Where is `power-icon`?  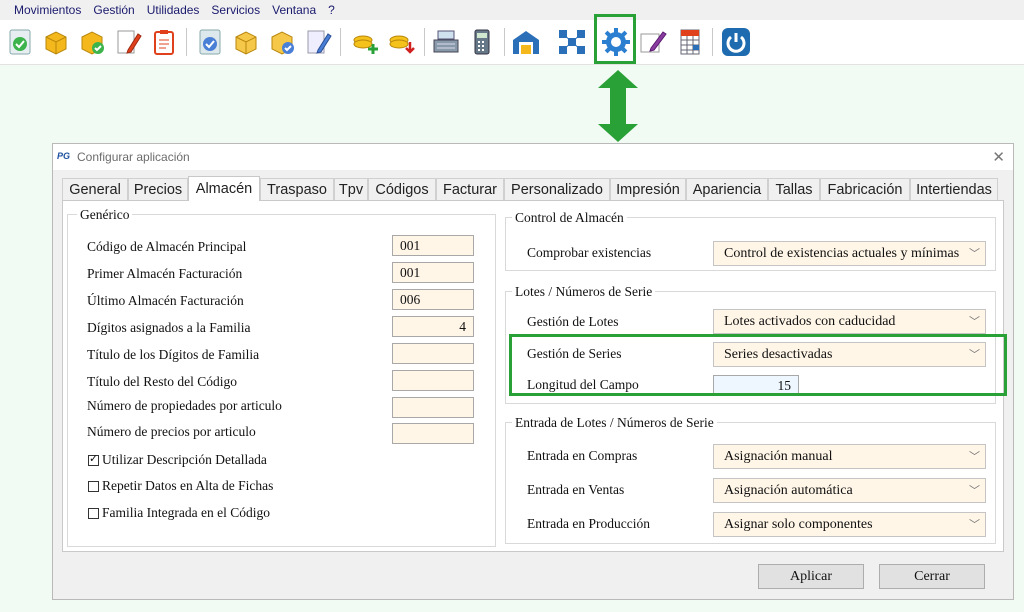 power-icon is located at coordinates (736, 42).